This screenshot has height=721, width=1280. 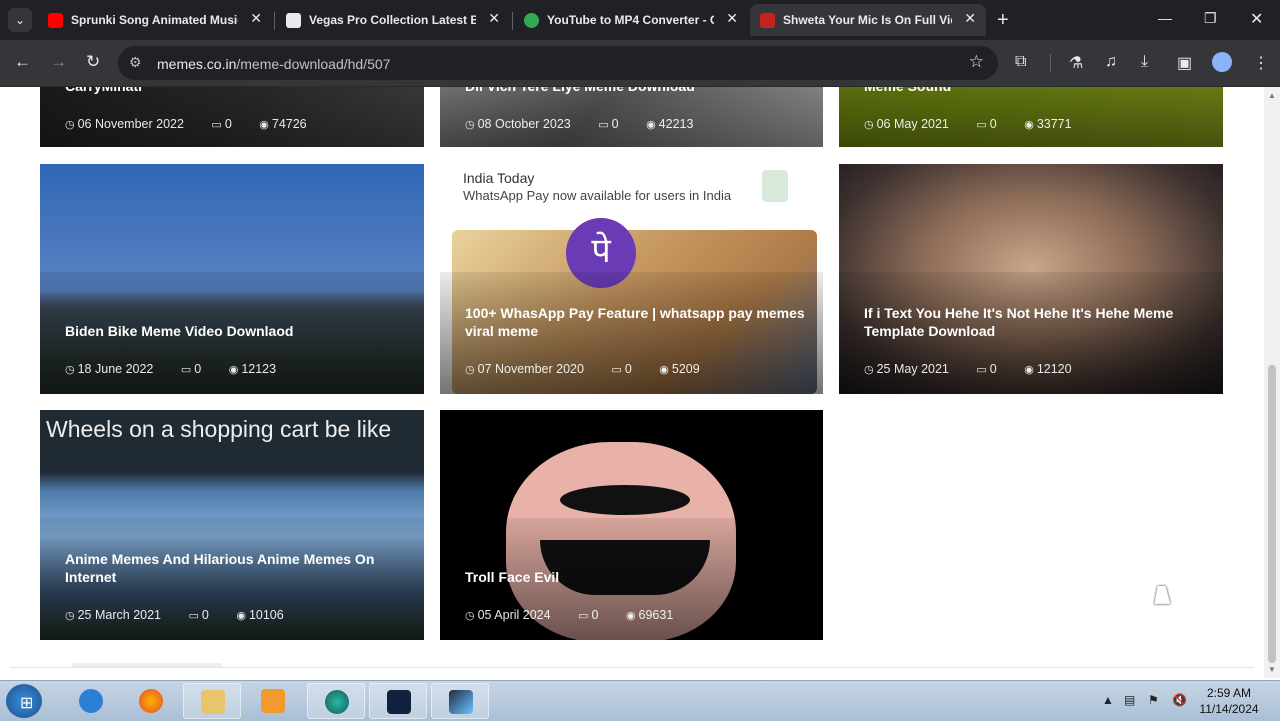 What do you see at coordinates (649, 615) in the screenshot?
I see `views-meta: ◉ 69631` at bounding box center [649, 615].